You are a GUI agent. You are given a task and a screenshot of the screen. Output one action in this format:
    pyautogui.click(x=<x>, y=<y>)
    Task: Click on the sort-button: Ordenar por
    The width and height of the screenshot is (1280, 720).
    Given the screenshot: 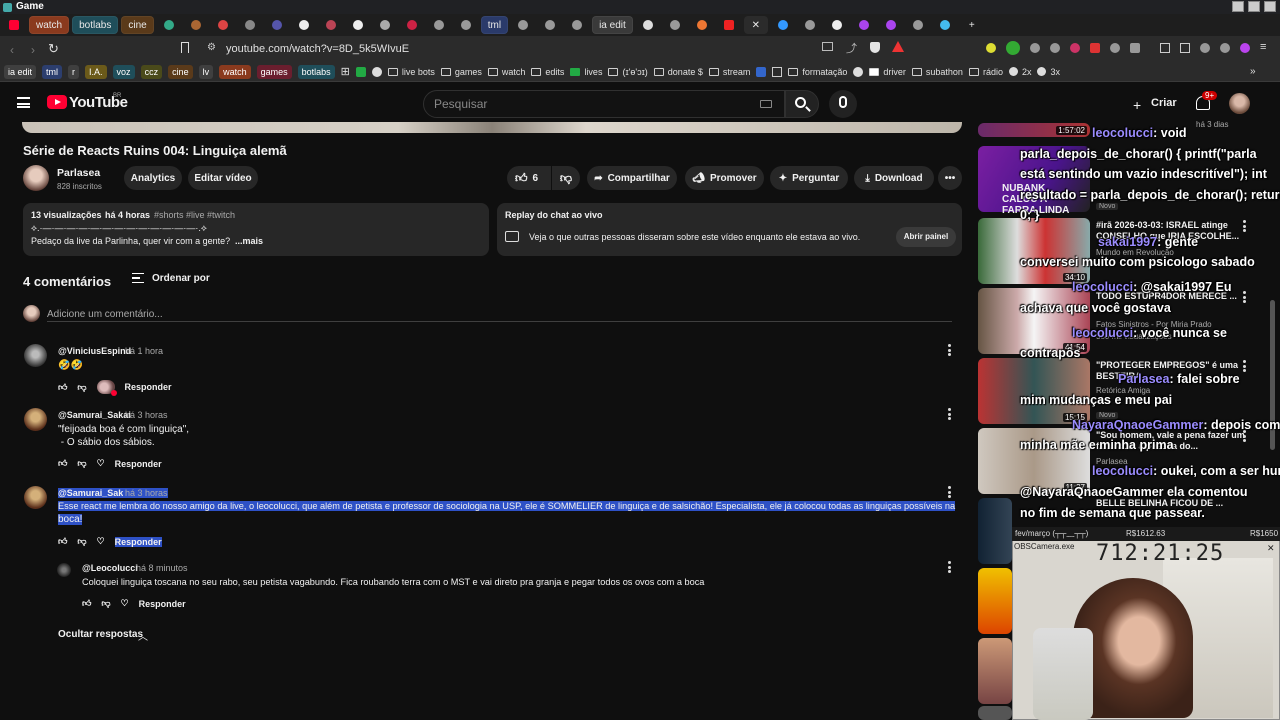 What is the action you would take?
    pyautogui.click(x=181, y=278)
    